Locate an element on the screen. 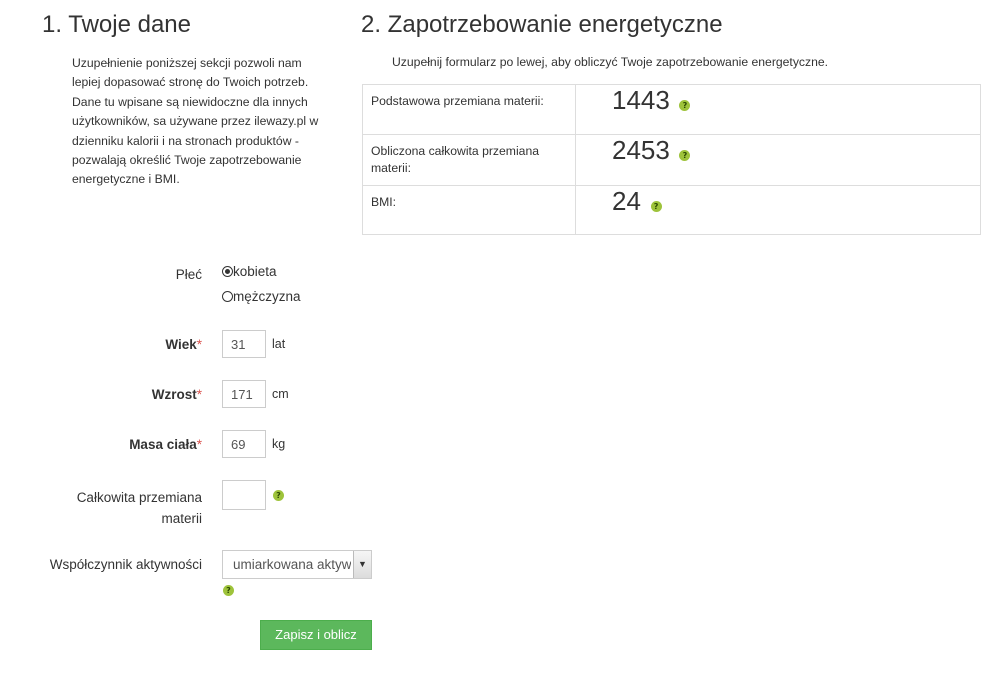 This screenshot has height=674, width=999. tdee-value-cell: 2453 ? is located at coordinates (778, 160).